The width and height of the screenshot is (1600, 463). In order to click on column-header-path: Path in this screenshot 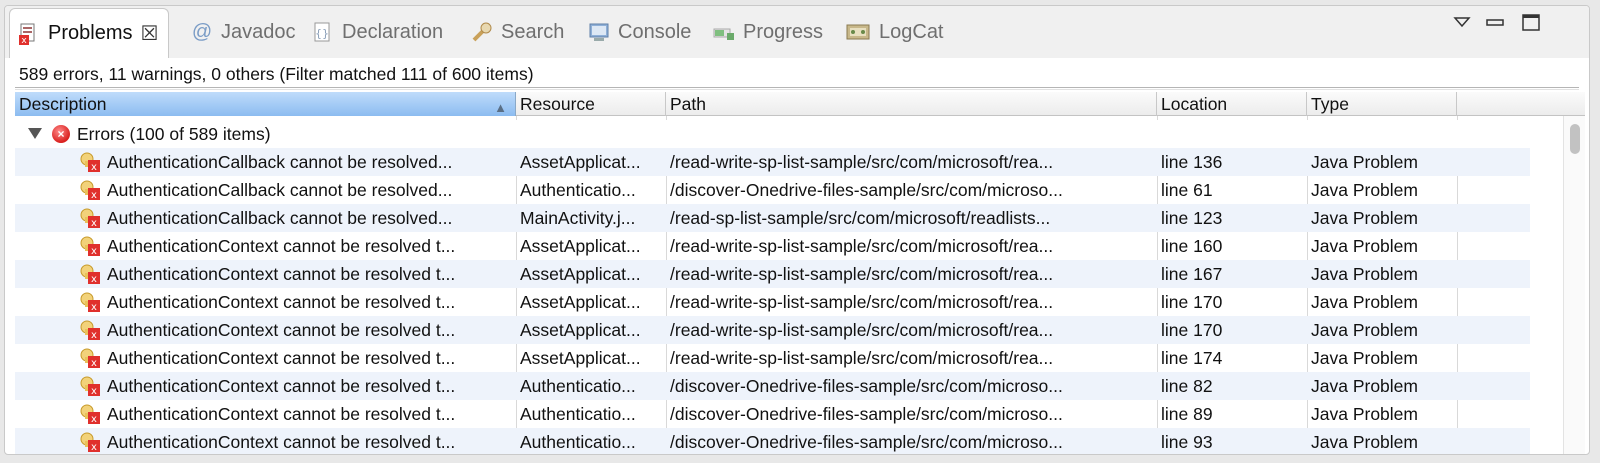, I will do `click(911, 104)`.